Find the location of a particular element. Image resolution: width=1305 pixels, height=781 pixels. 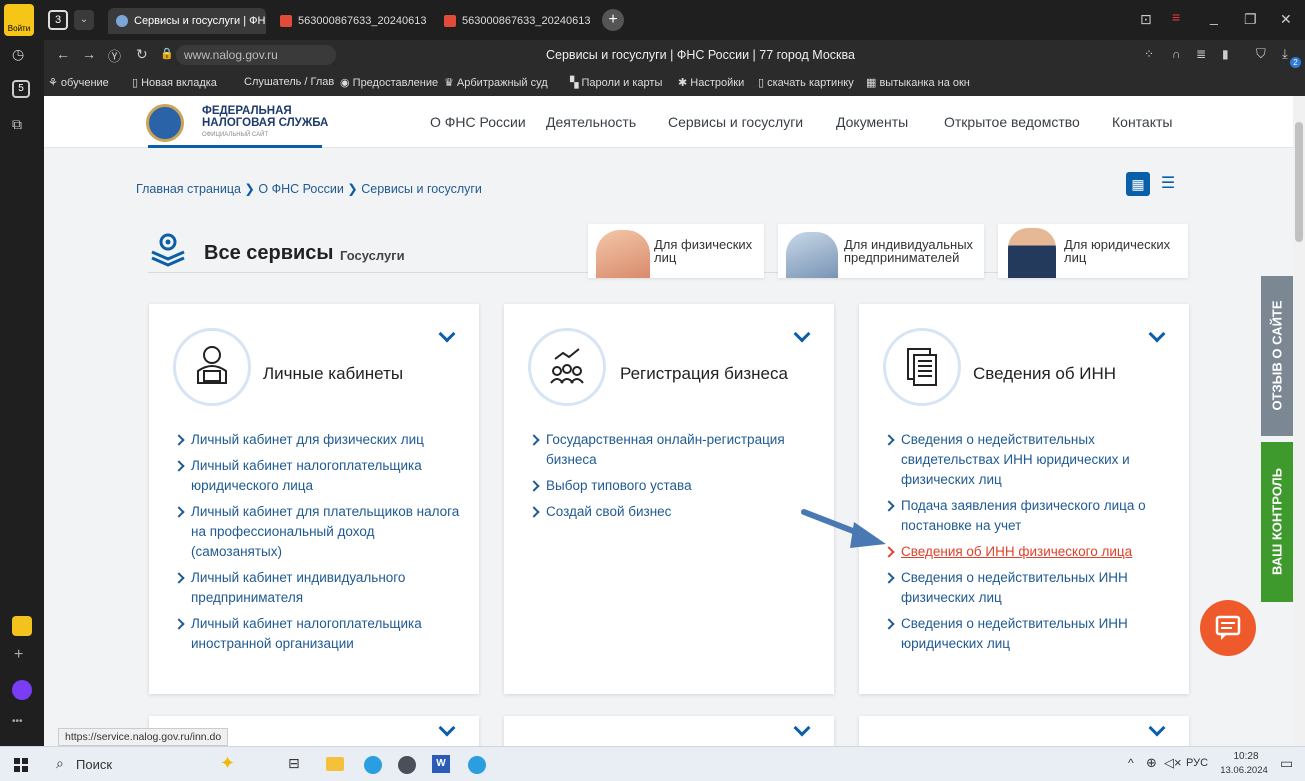

extensions-icon: ⁘ is located at coordinates (1149, 54).